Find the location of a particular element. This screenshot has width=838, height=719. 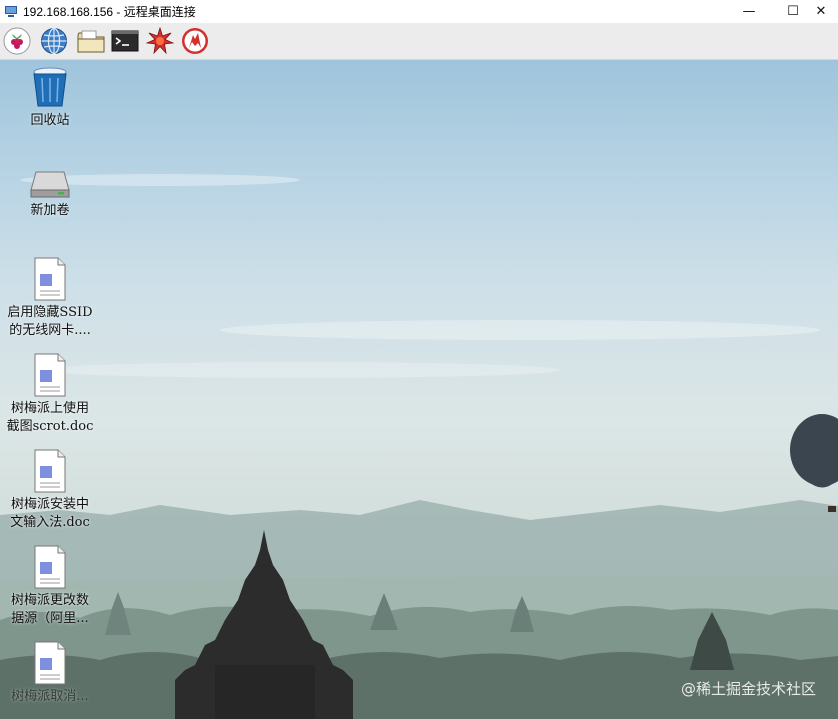

terminal-icon is located at coordinates (125, 41).